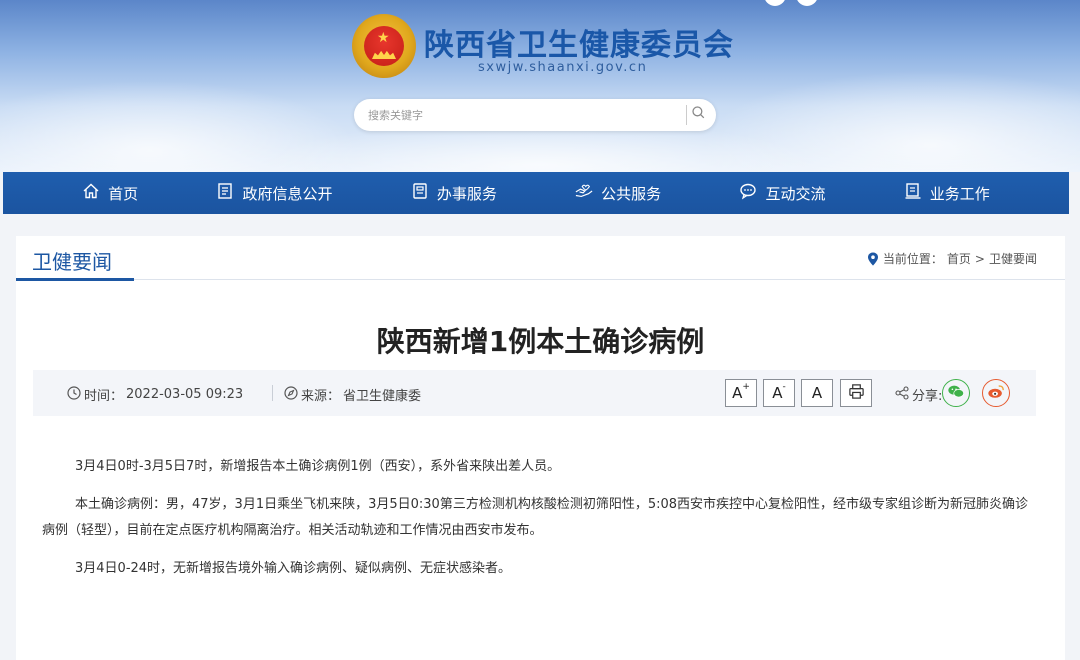  I want to click on nav-item-public-services: 公共服务, so click(618, 193).